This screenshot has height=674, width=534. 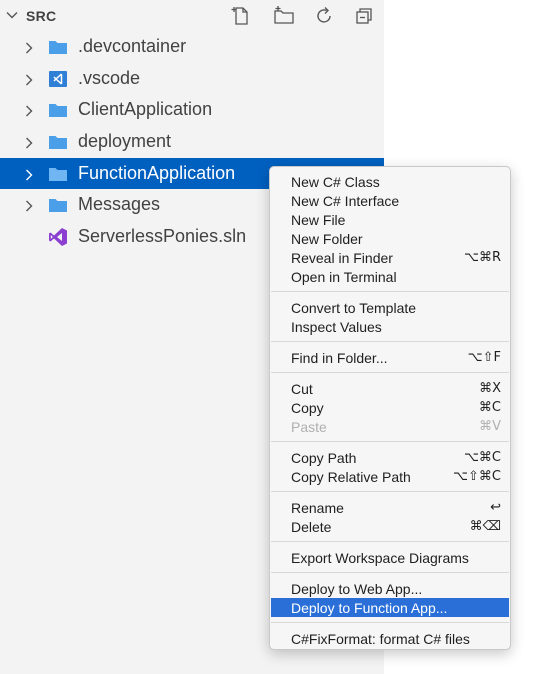 What do you see at coordinates (41, 16) in the screenshot?
I see `explorer-title: SRC` at bounding box center [41, 16].